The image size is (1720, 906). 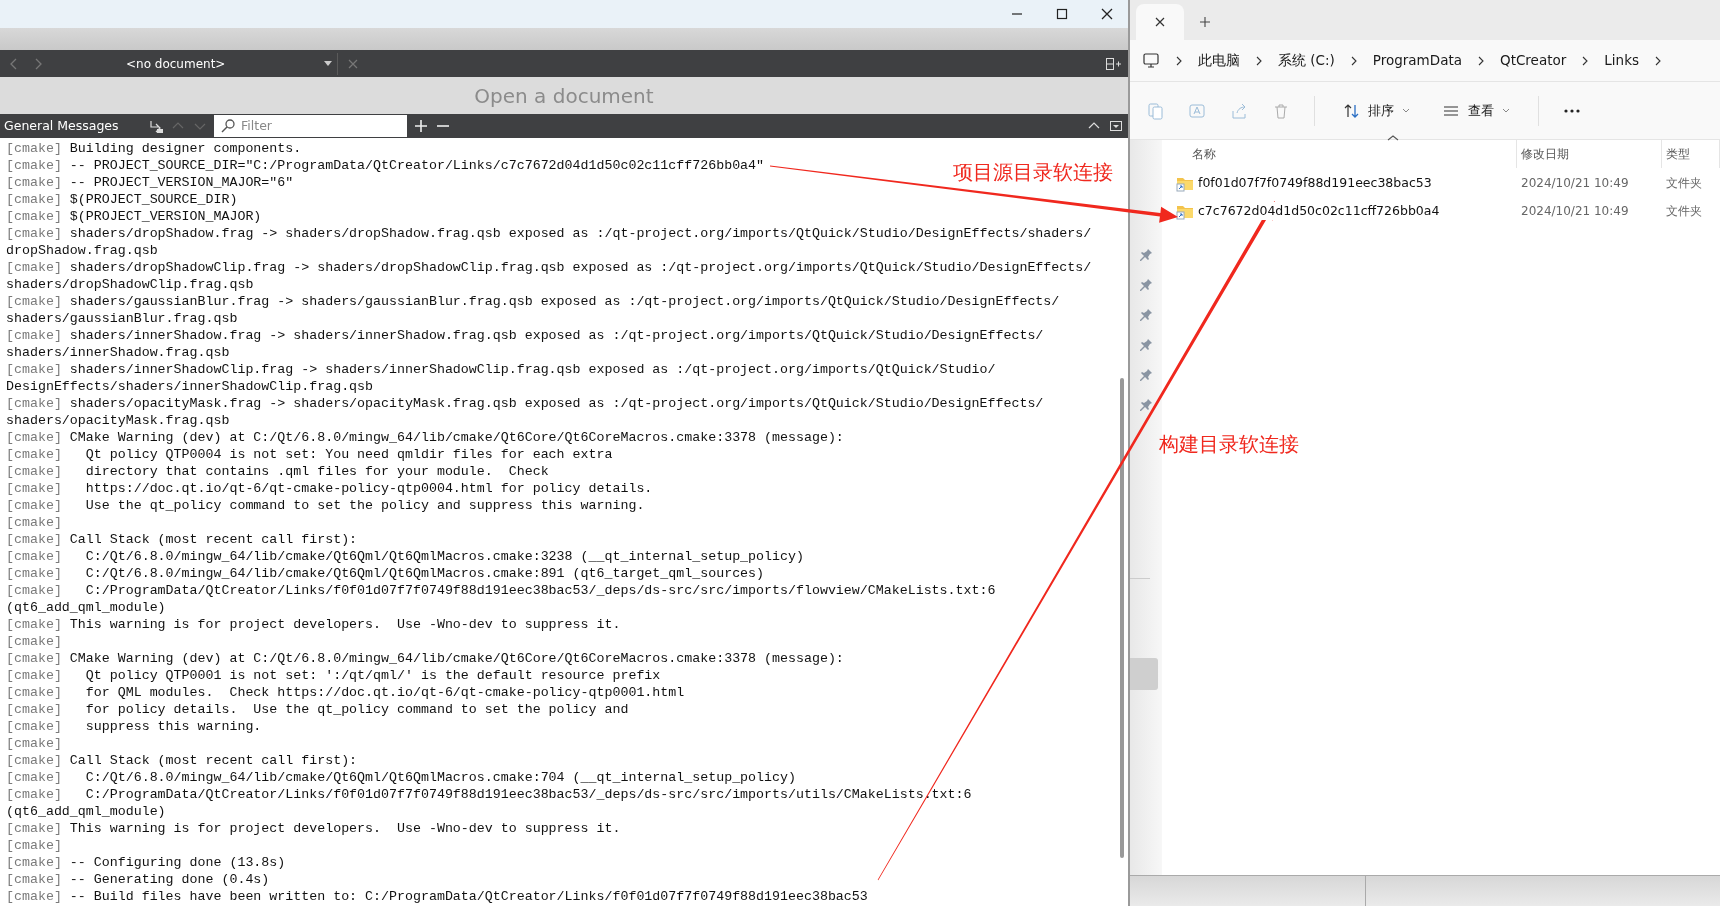 I want to click on log-line: shaders/opacityMask.frag -> shaders/opacityMask.frag.qsb exposed as :/qt-project.org/imports/QtQuick/Studio/DesignEffects/, so click(x=556, y=403).